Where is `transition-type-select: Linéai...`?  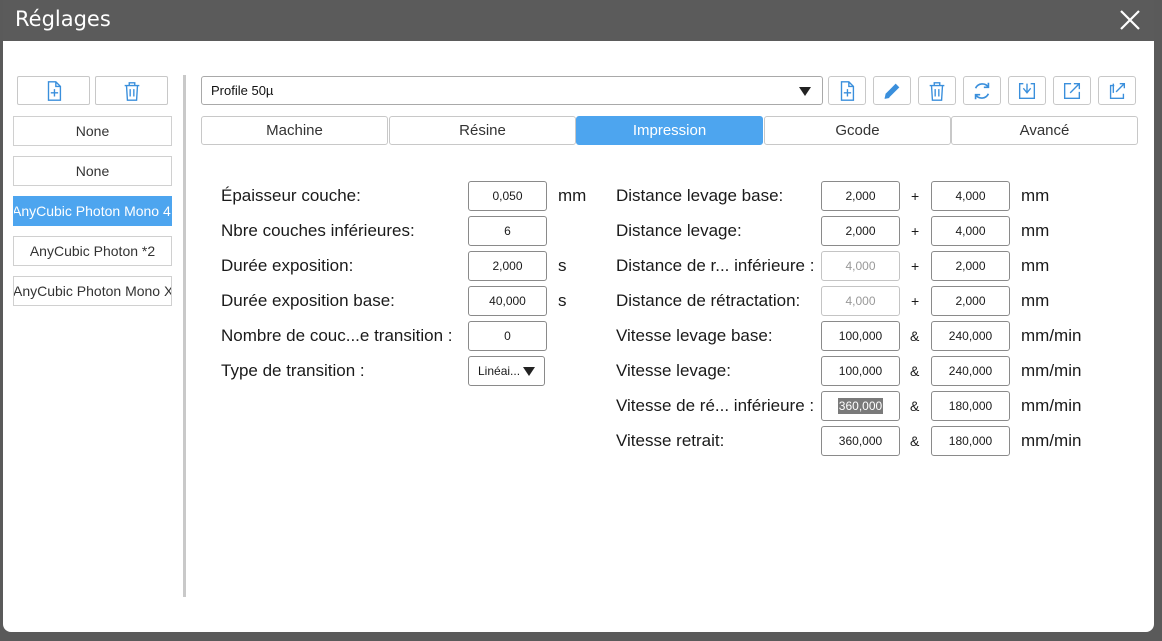 transition-type-select: Linéai... is located at coordinates (506, 371).